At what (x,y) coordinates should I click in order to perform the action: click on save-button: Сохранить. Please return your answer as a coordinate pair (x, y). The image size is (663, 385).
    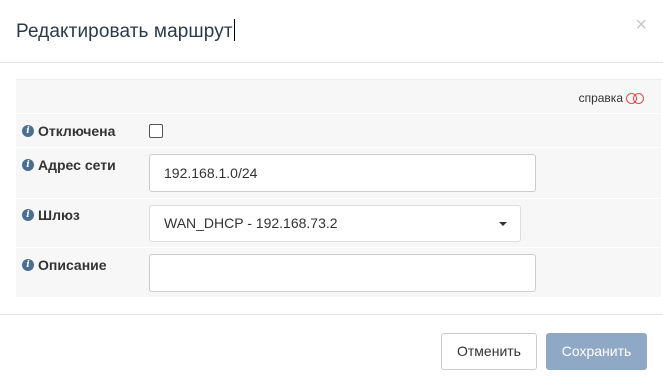
    Looking at the image, I should click on (596, 351).